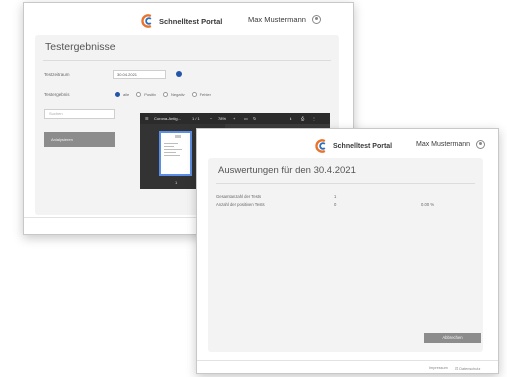 The image size is (507, 377). I want to click on rotate-icon: ↻, so click(254, 118).